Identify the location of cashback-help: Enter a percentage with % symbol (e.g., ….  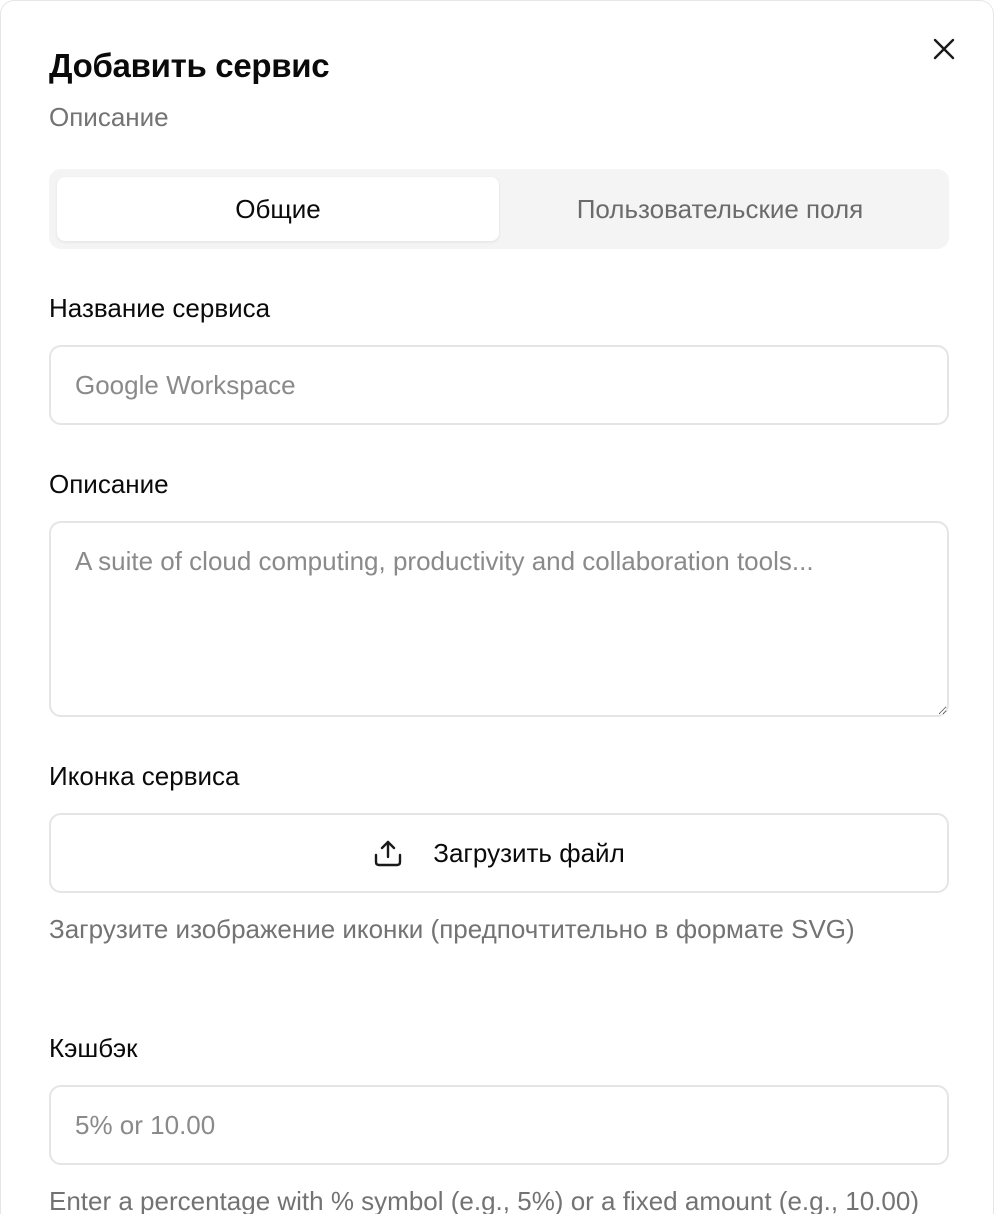
(484, 1200).